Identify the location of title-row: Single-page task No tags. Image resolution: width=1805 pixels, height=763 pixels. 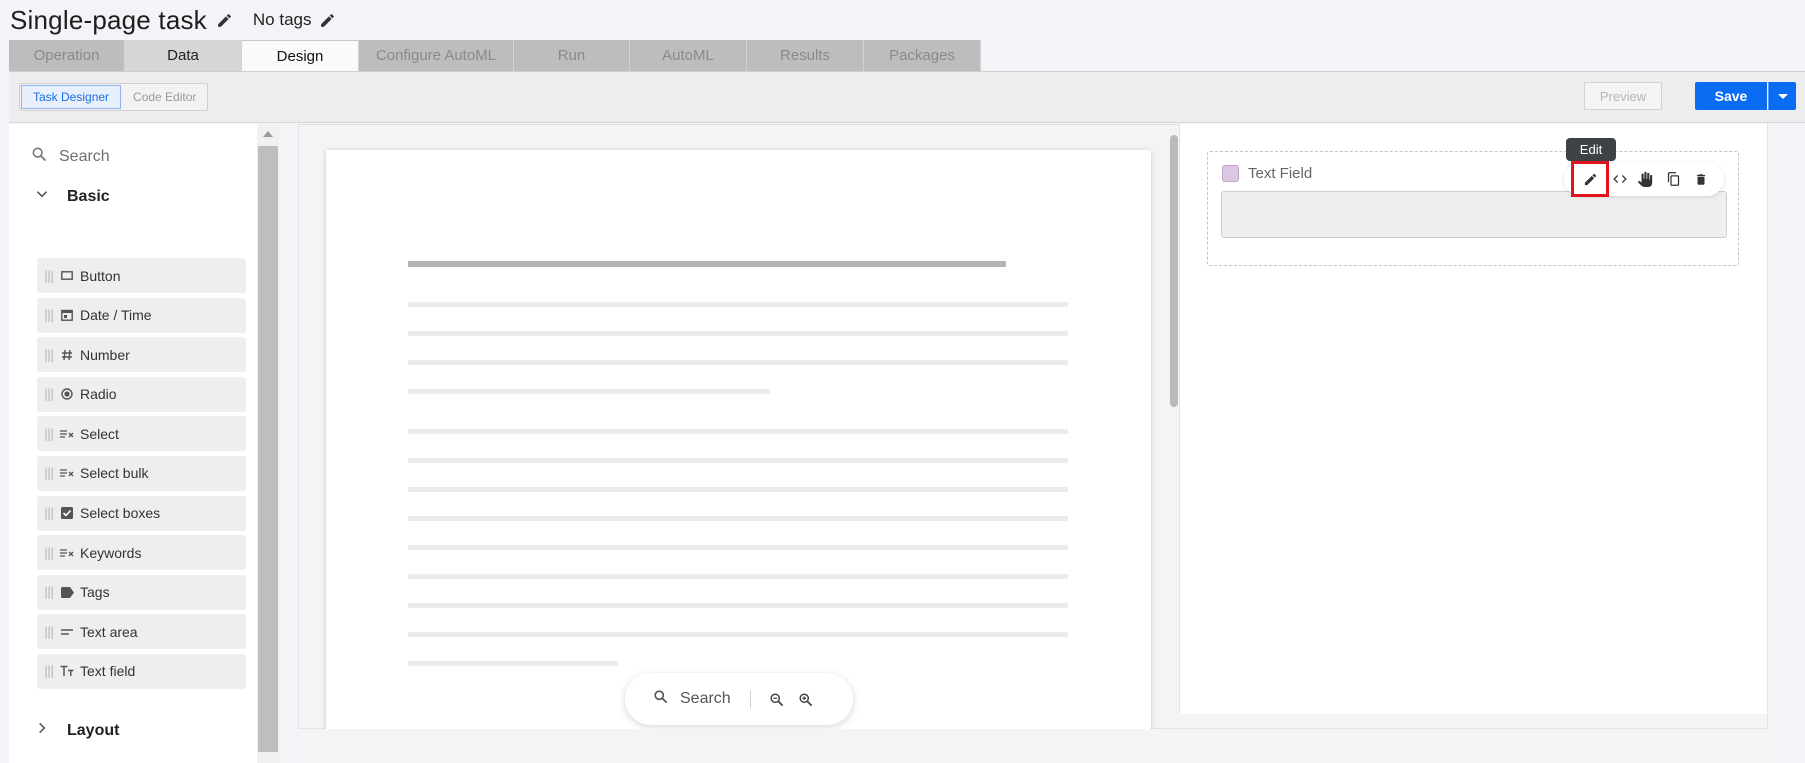
(173, 20).